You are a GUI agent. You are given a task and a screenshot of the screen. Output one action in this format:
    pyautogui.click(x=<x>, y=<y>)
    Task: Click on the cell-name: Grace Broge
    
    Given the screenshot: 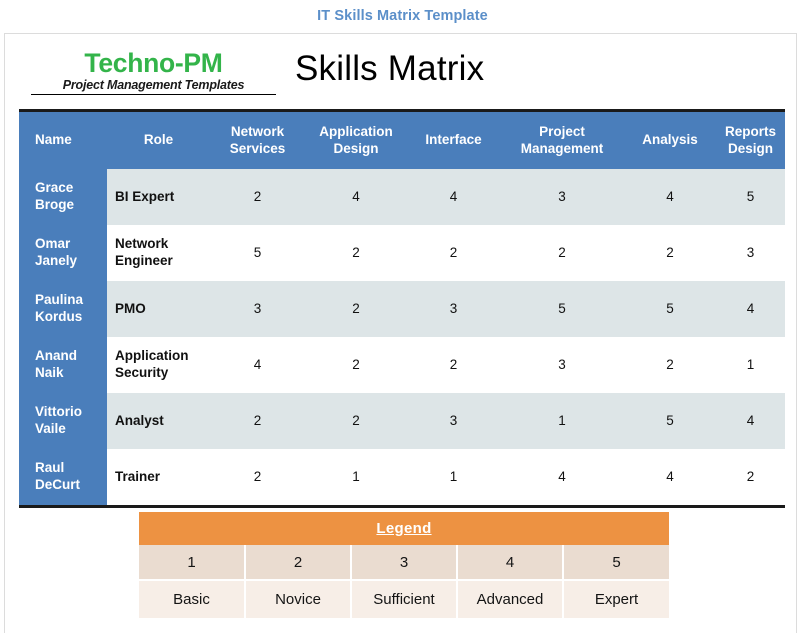 What is the action you would take?
    pyautogui.click(x=63, y=197)
    